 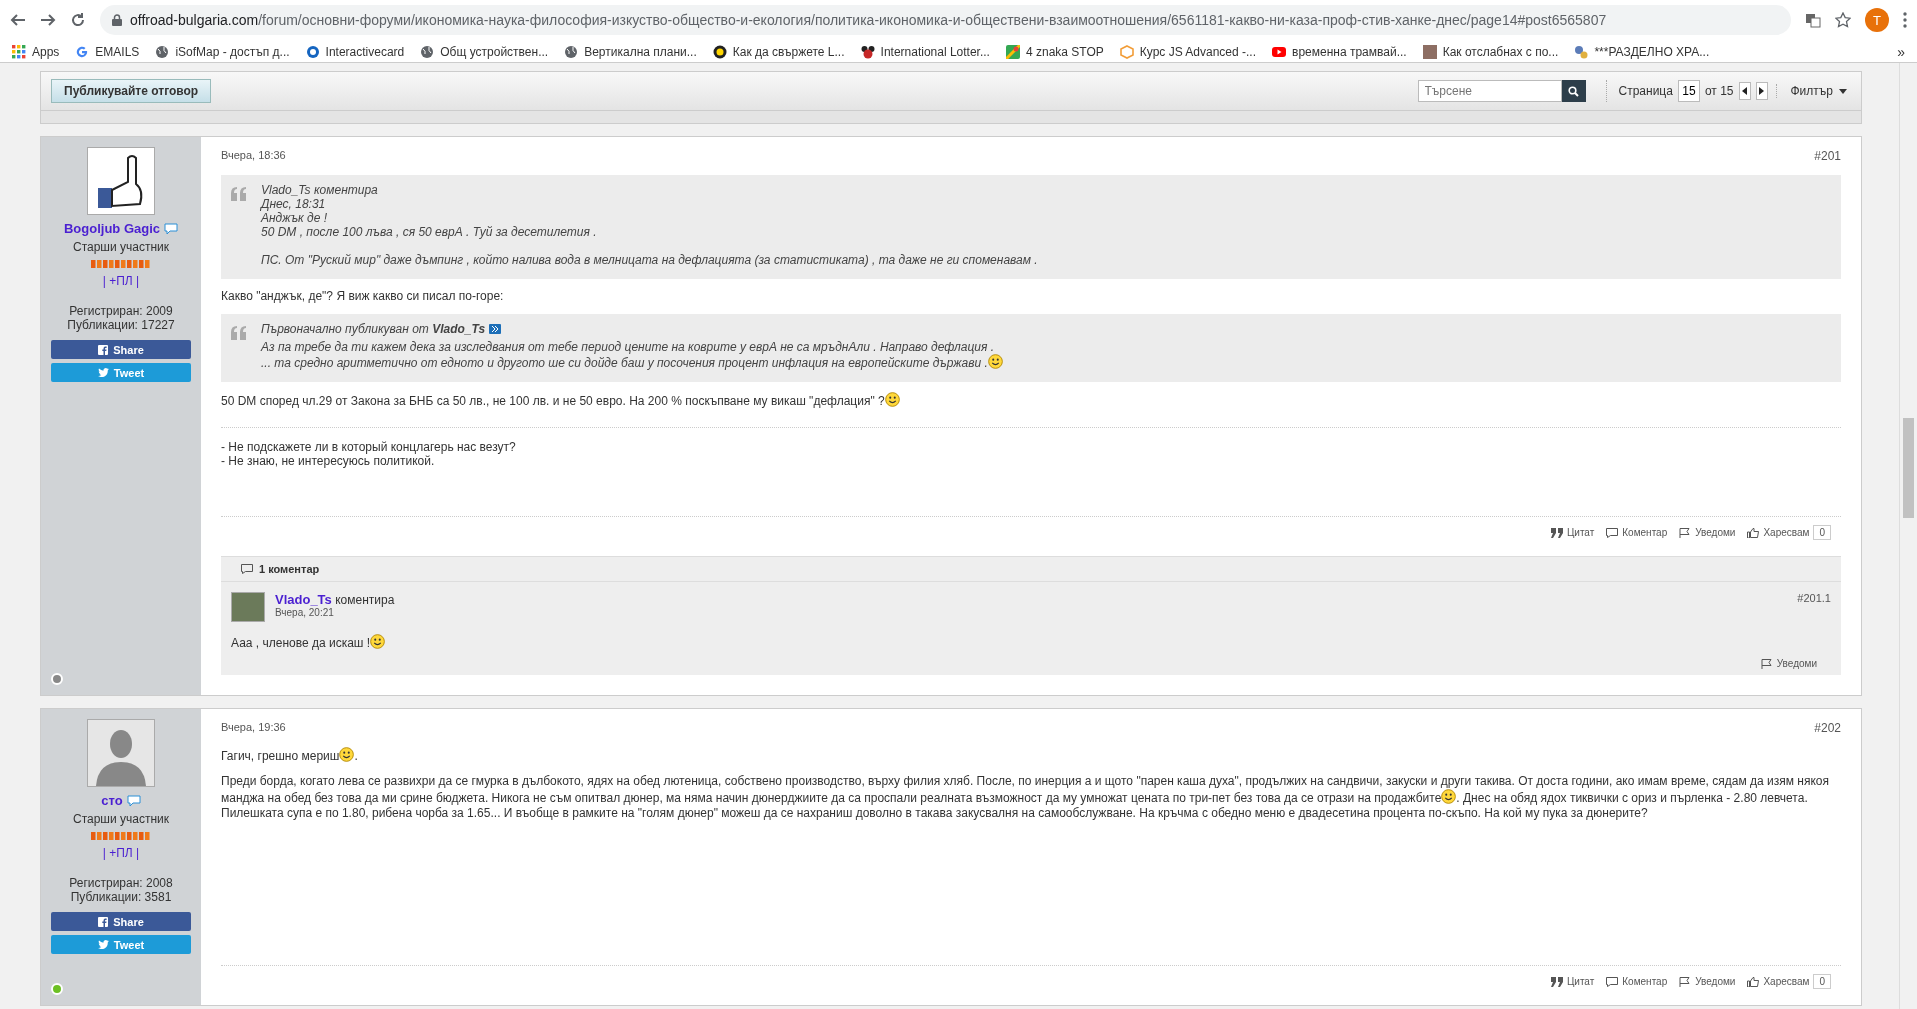 I want to click on reply-button: Публикувайте отговор, so click(x=131, y=91).